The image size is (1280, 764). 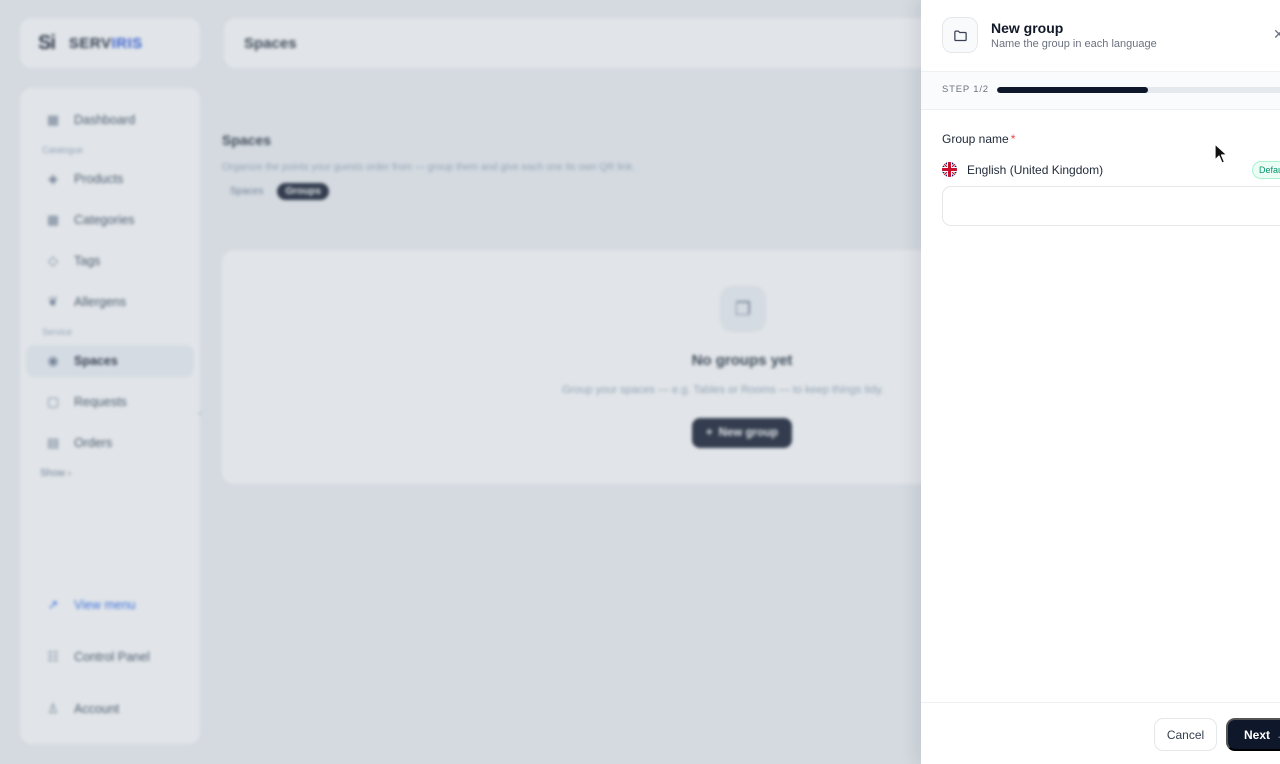 I want to click on step-label: STEP 1/2, so click(x=965, y=89).